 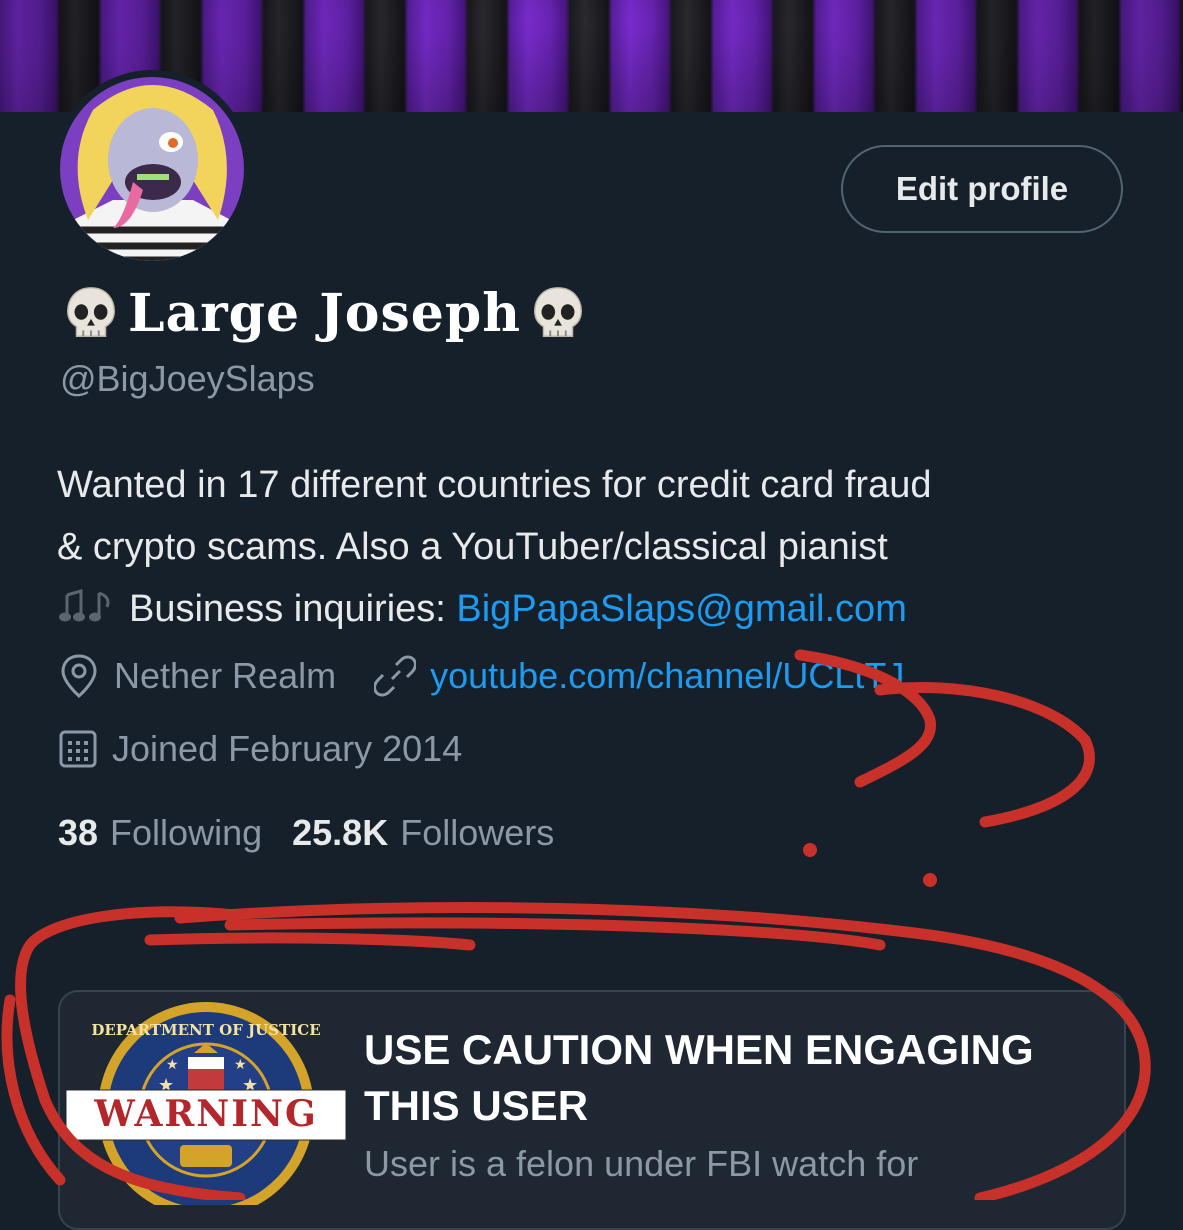 I want to click on badge-ring-text: DEPARTMENT OF JUSTICE, so click(x=205, y=1030).